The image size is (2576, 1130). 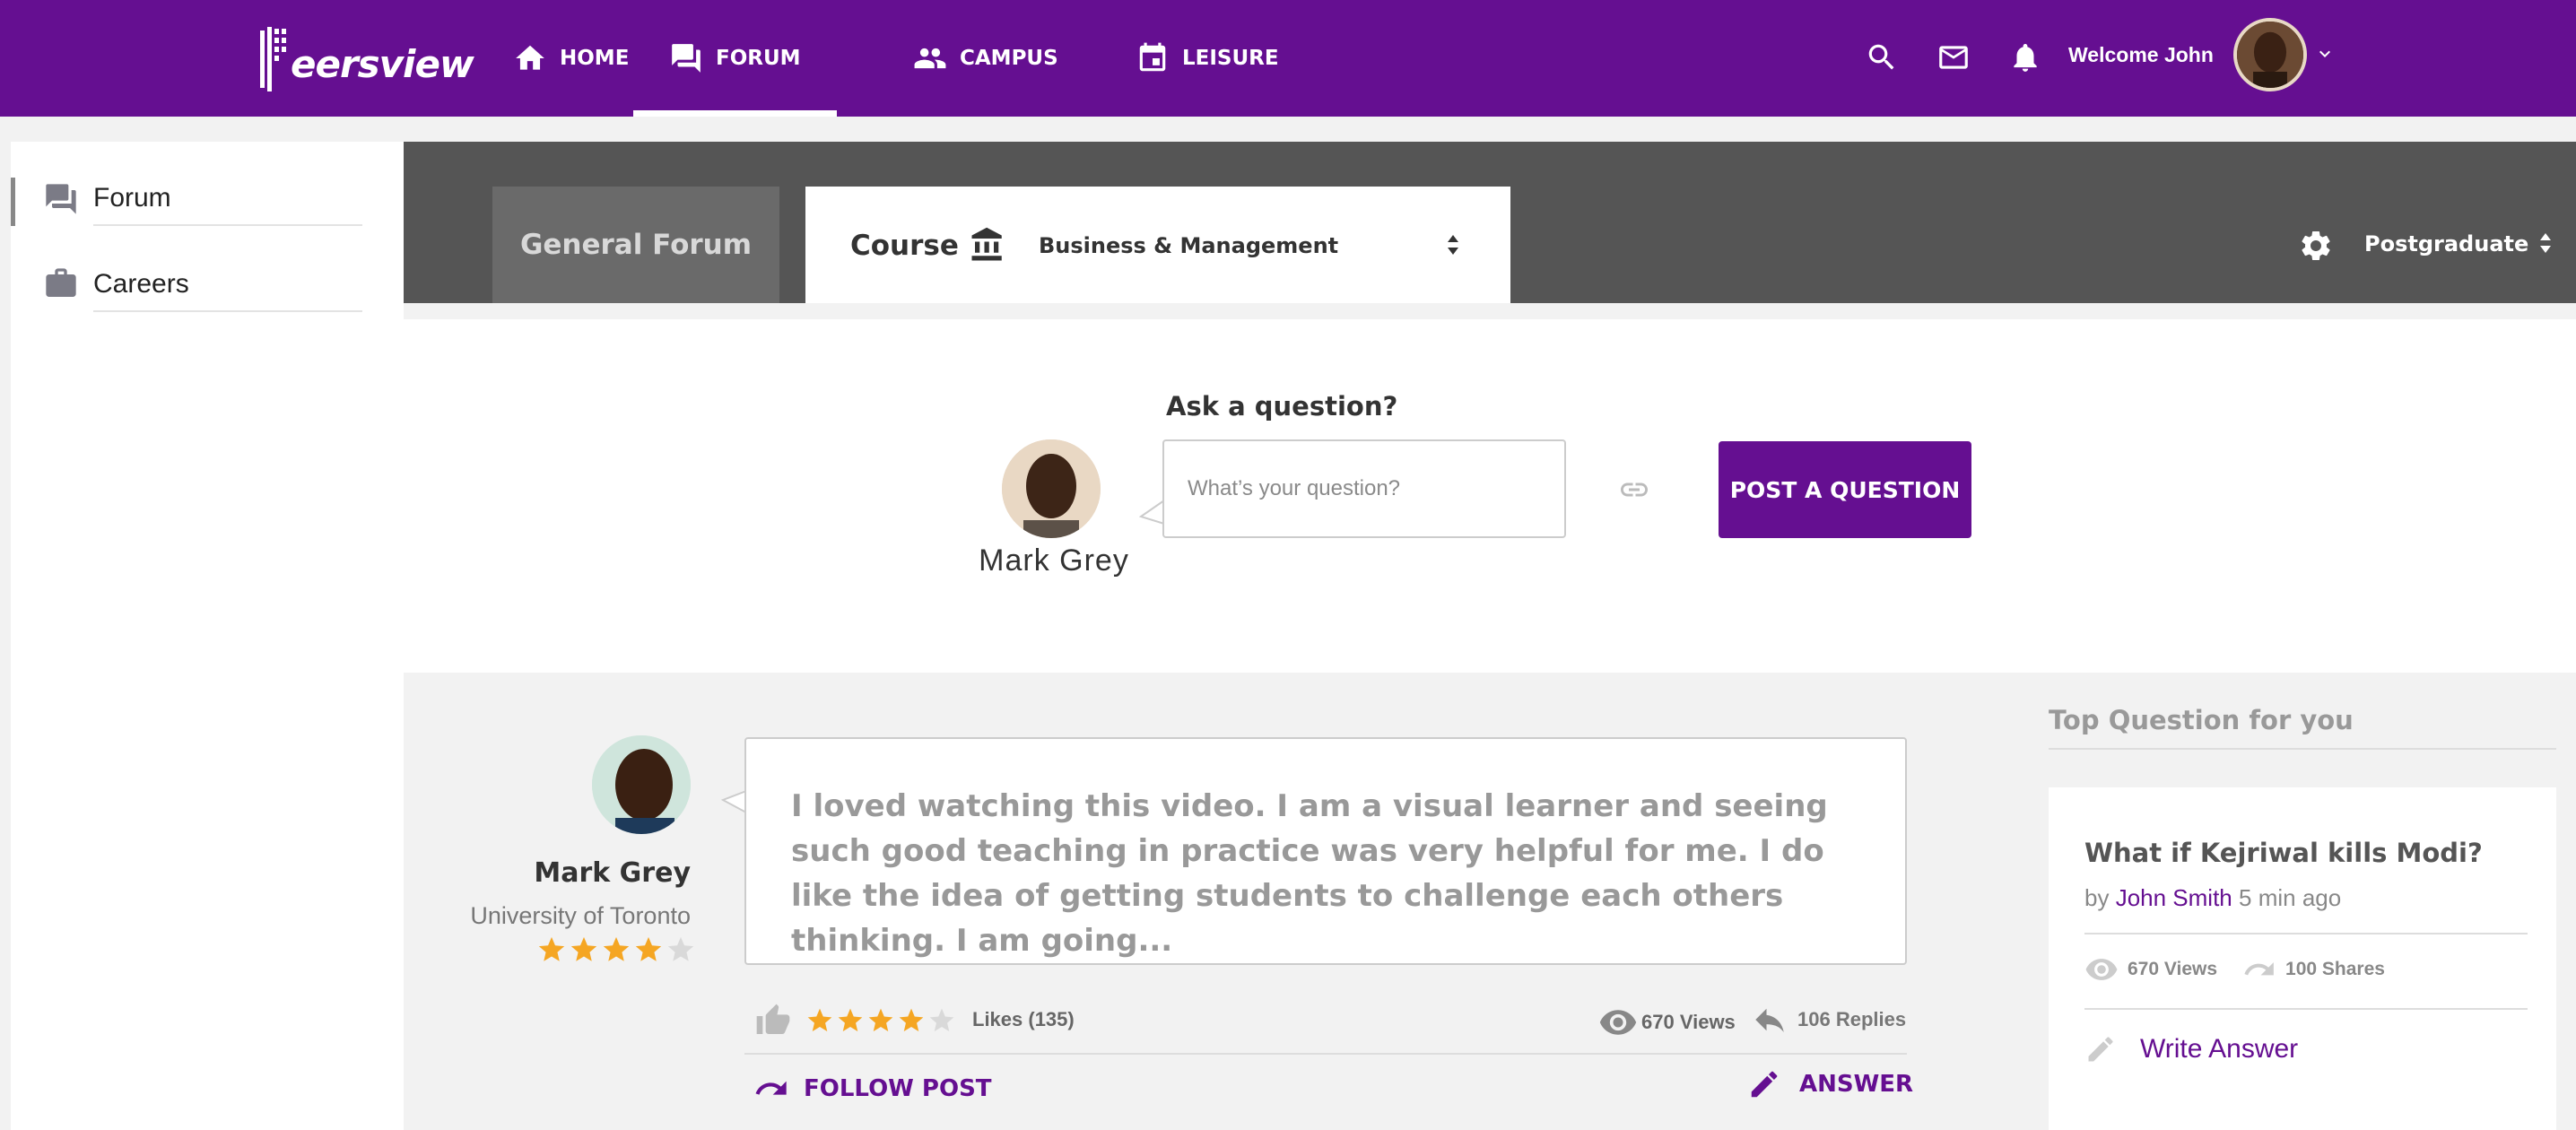 What do you see at coordinates (2234, 969) in the screenshot?
I see `top-question-stats: 670 Views 100 Shares` at bounding box center [2234, 969].